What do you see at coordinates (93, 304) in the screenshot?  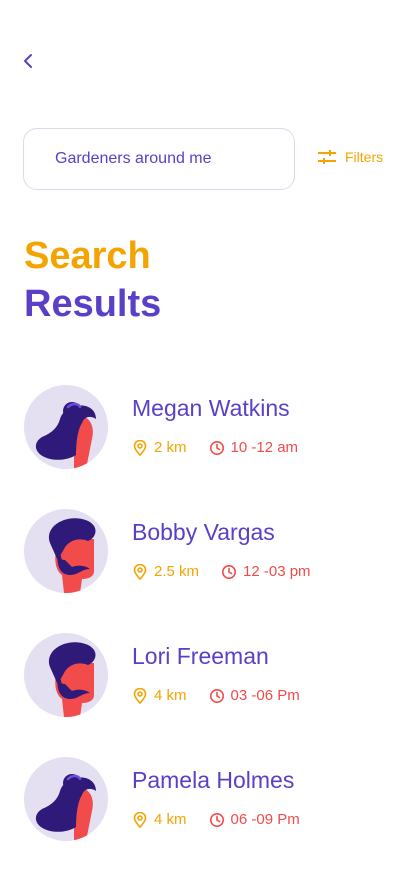 I see `page-title-line2: Results` at bounding box center [93, 304].